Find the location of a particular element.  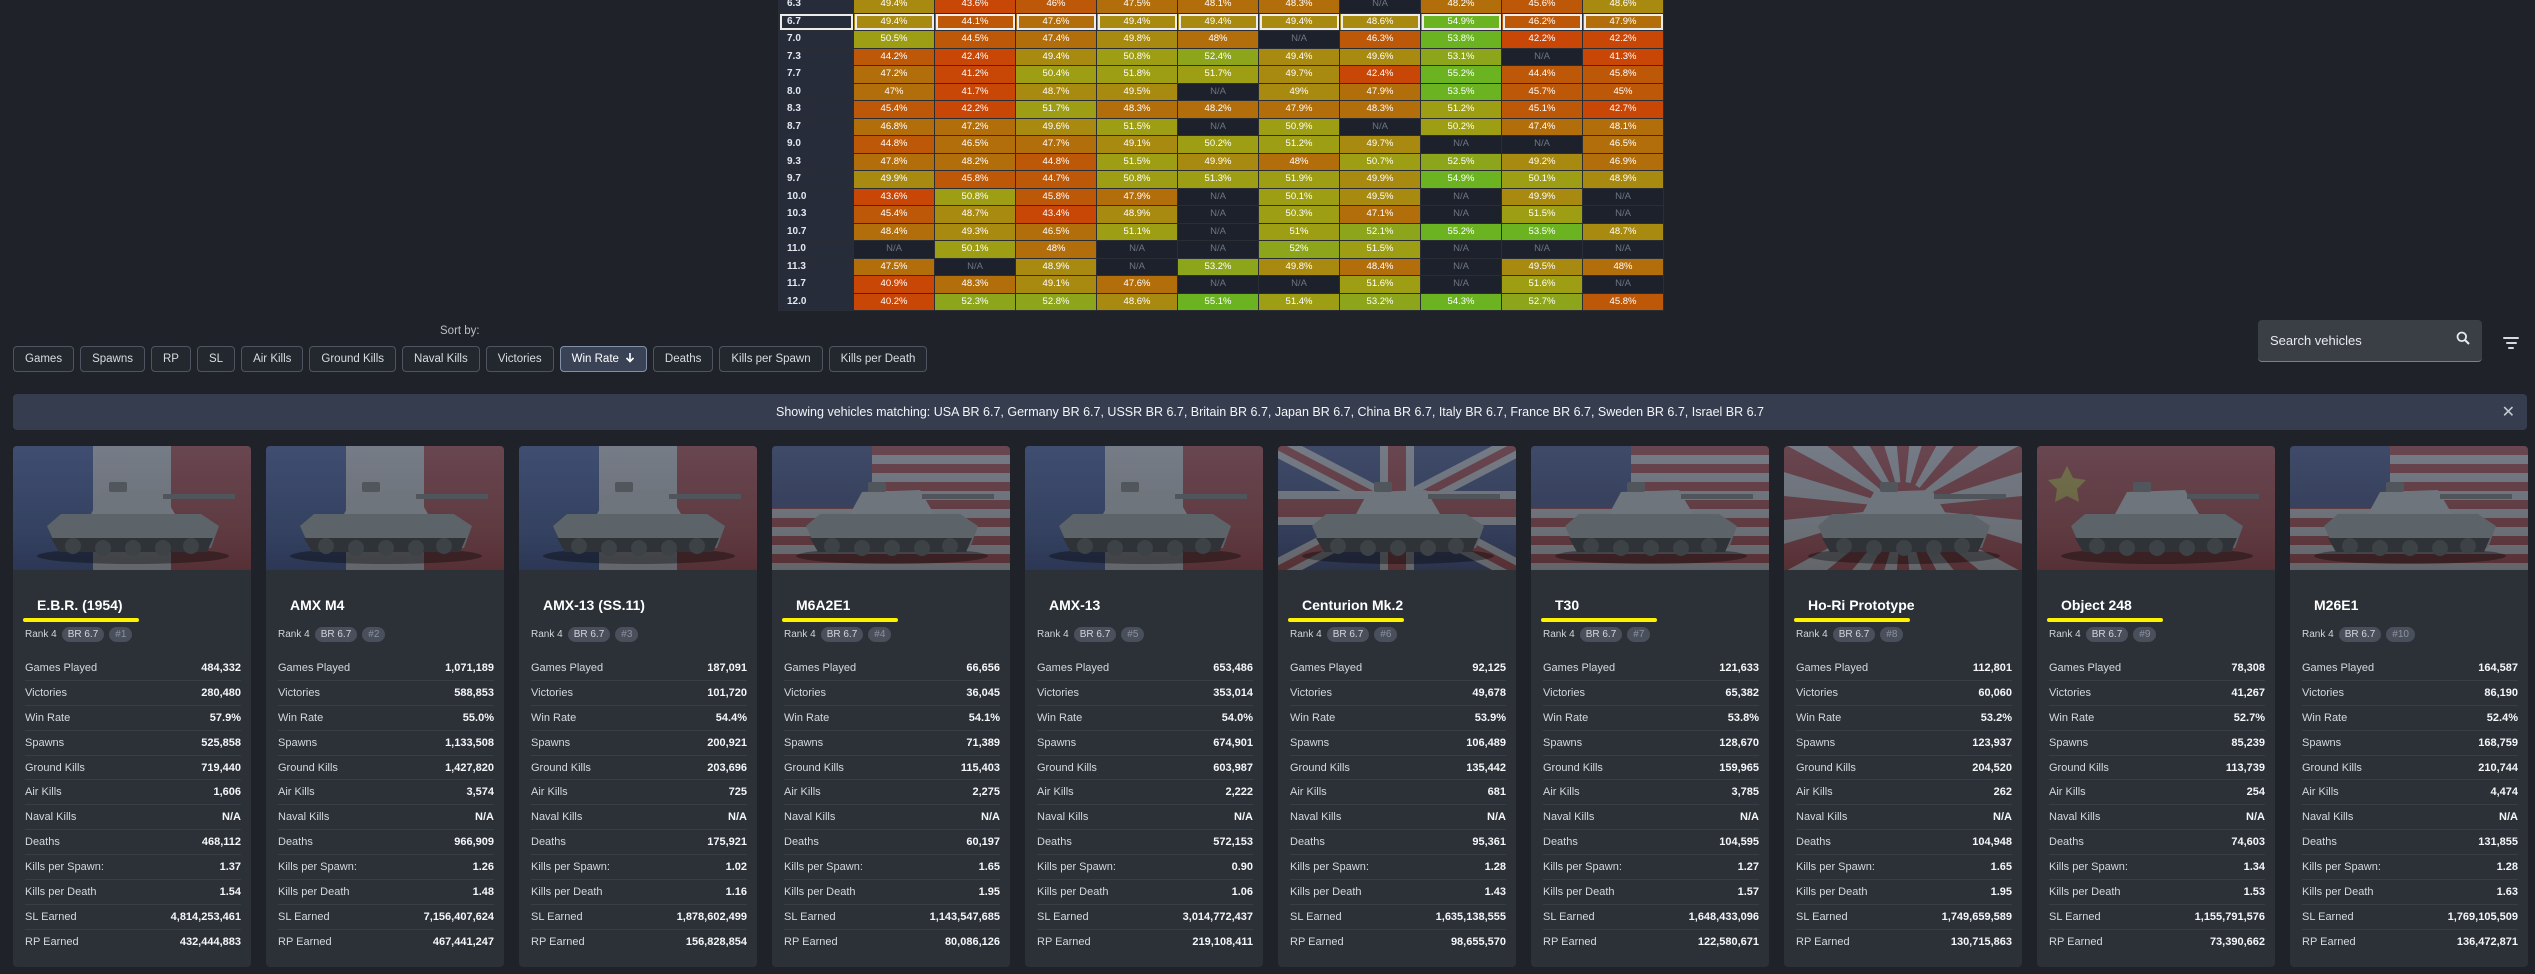

heatmap-cell: 49.8% is located at coordinates (1299, 266).